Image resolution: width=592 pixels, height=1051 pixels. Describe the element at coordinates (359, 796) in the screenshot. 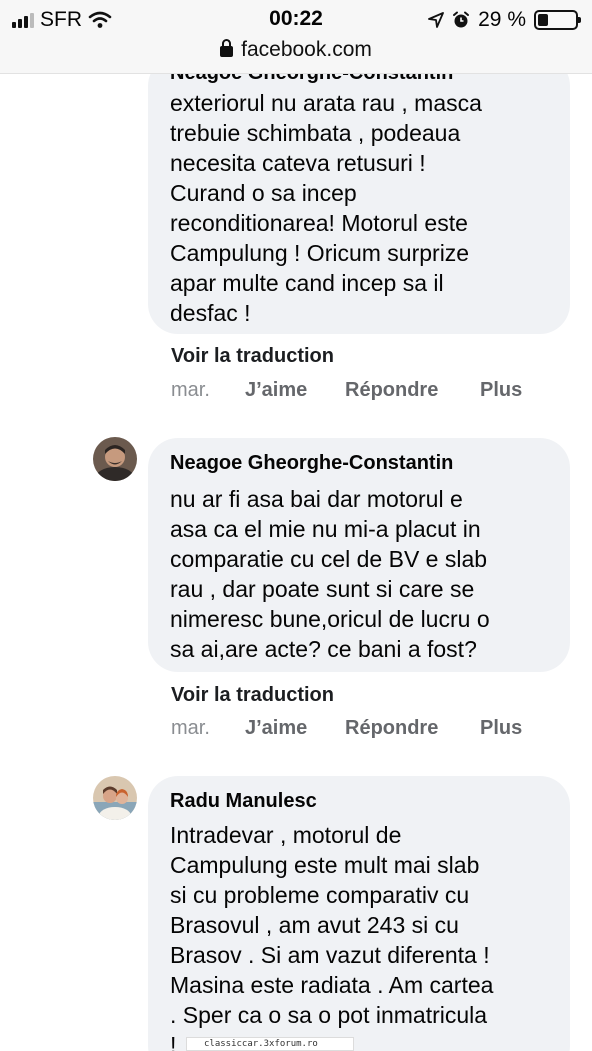

I see `comment-author: Radu Manulesc` at that location.